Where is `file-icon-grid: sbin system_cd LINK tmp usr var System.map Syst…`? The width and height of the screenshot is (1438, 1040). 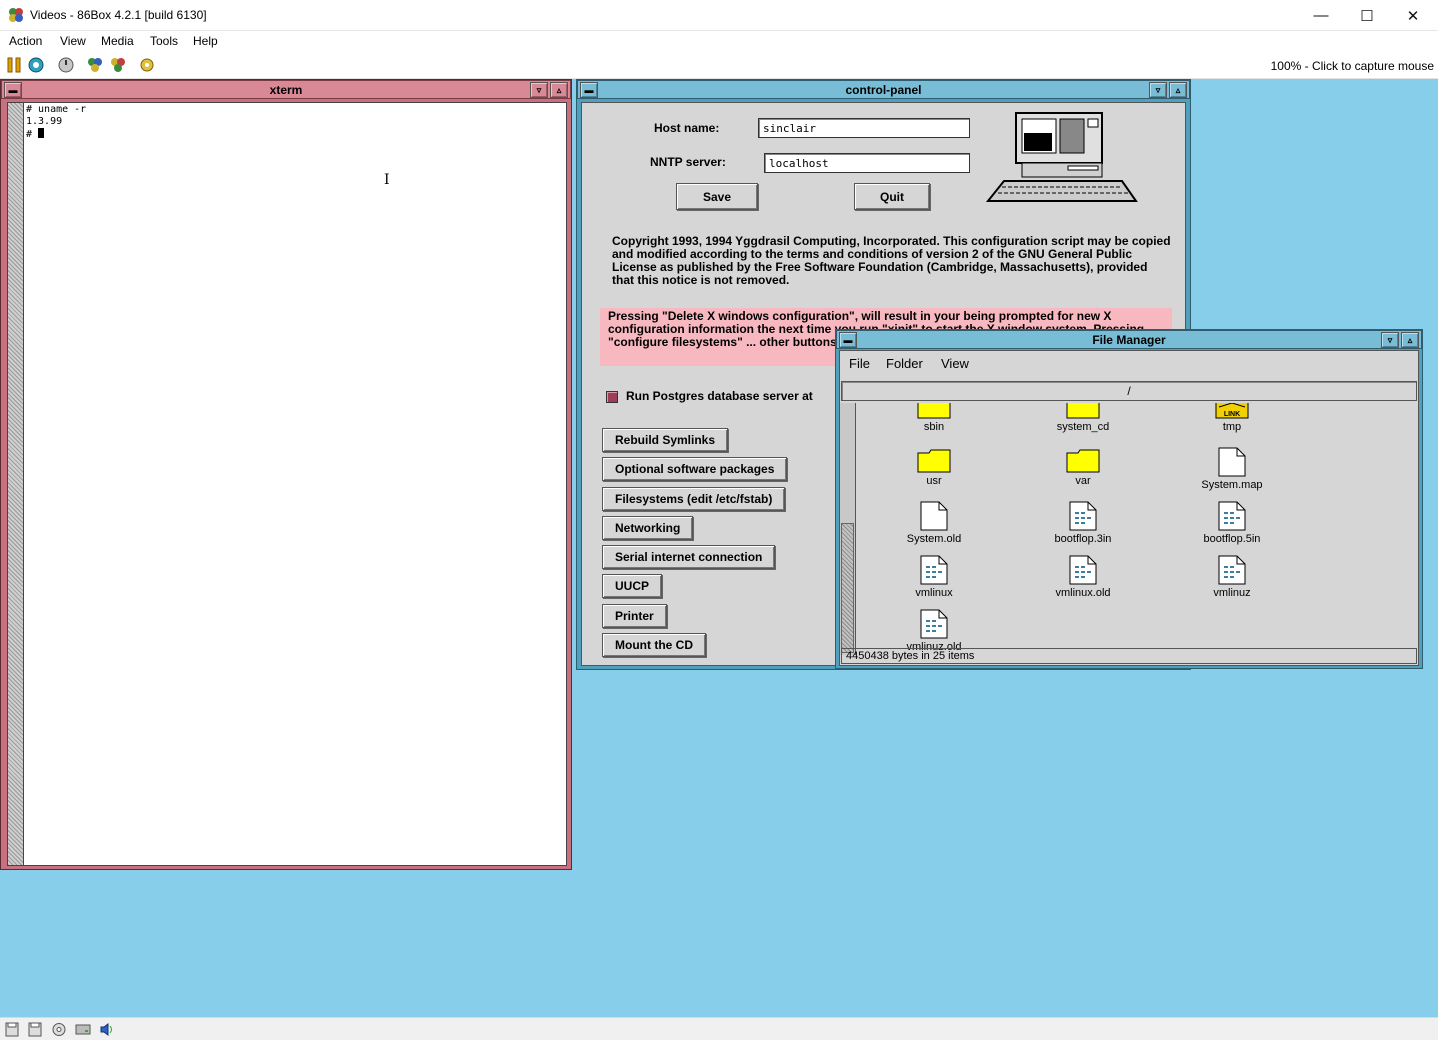
file-icon-grid: sbin system_cd LINK tmp usr var System.map Syst… is located at coordinates (1138, 529).